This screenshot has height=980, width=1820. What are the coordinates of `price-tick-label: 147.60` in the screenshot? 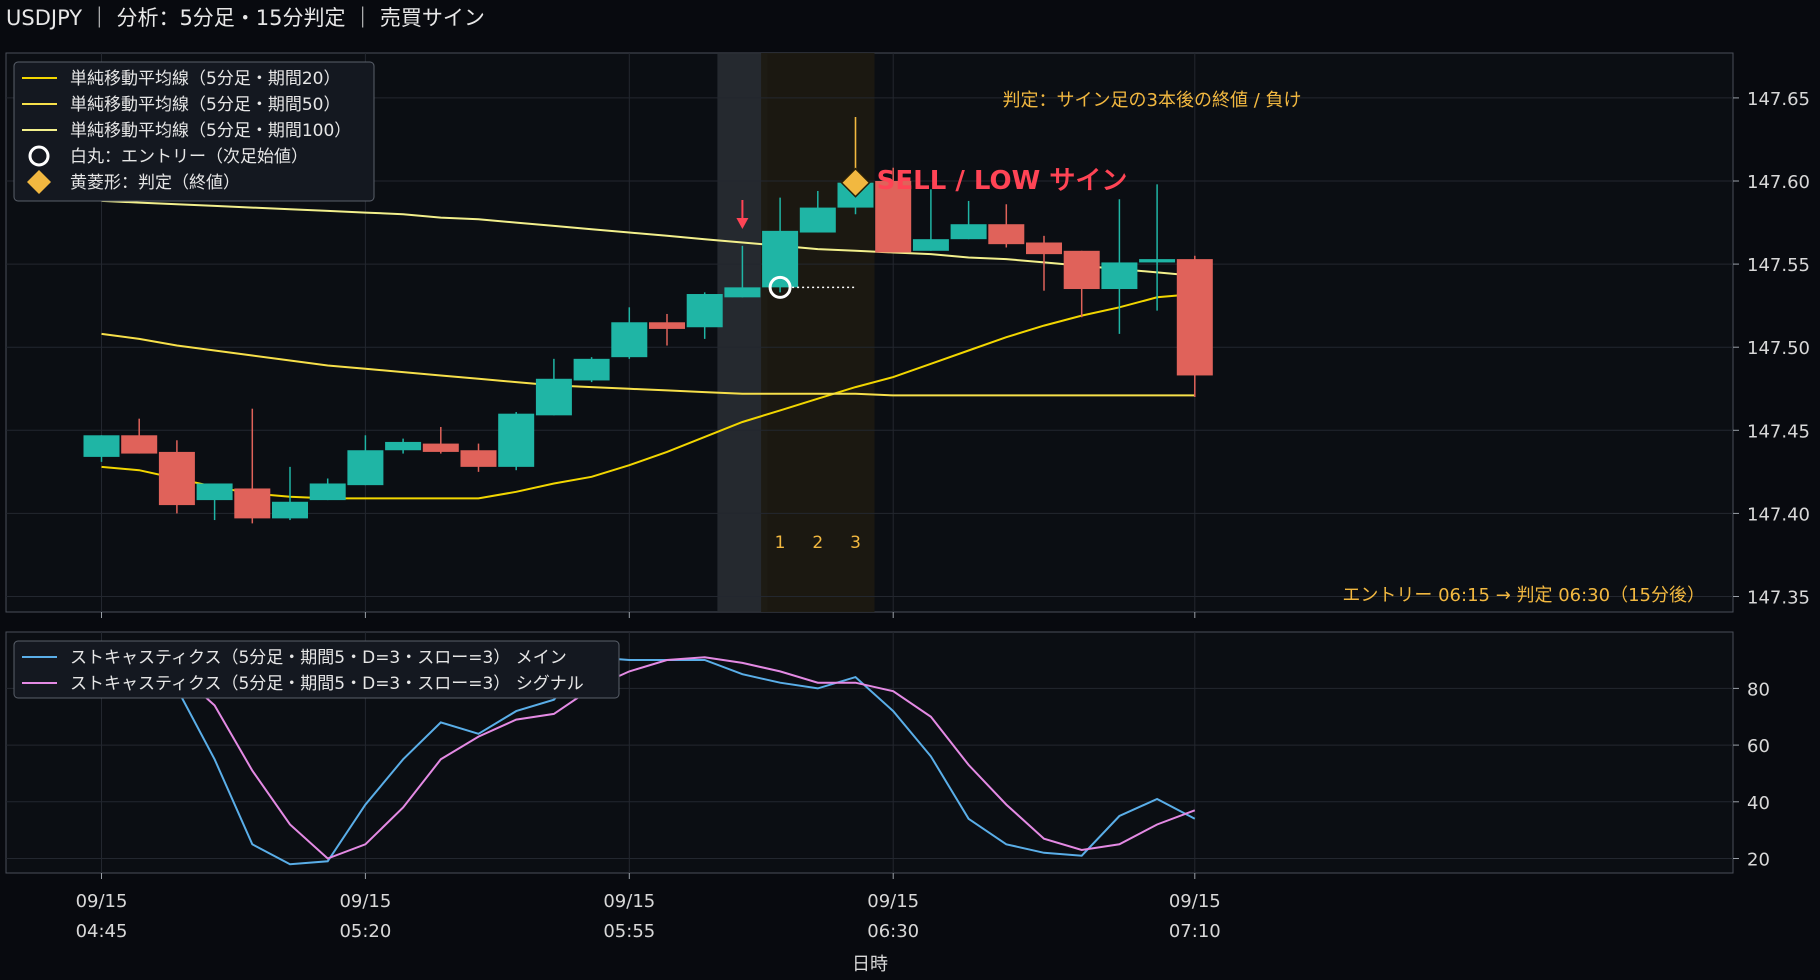 It's located at (1778, 182).